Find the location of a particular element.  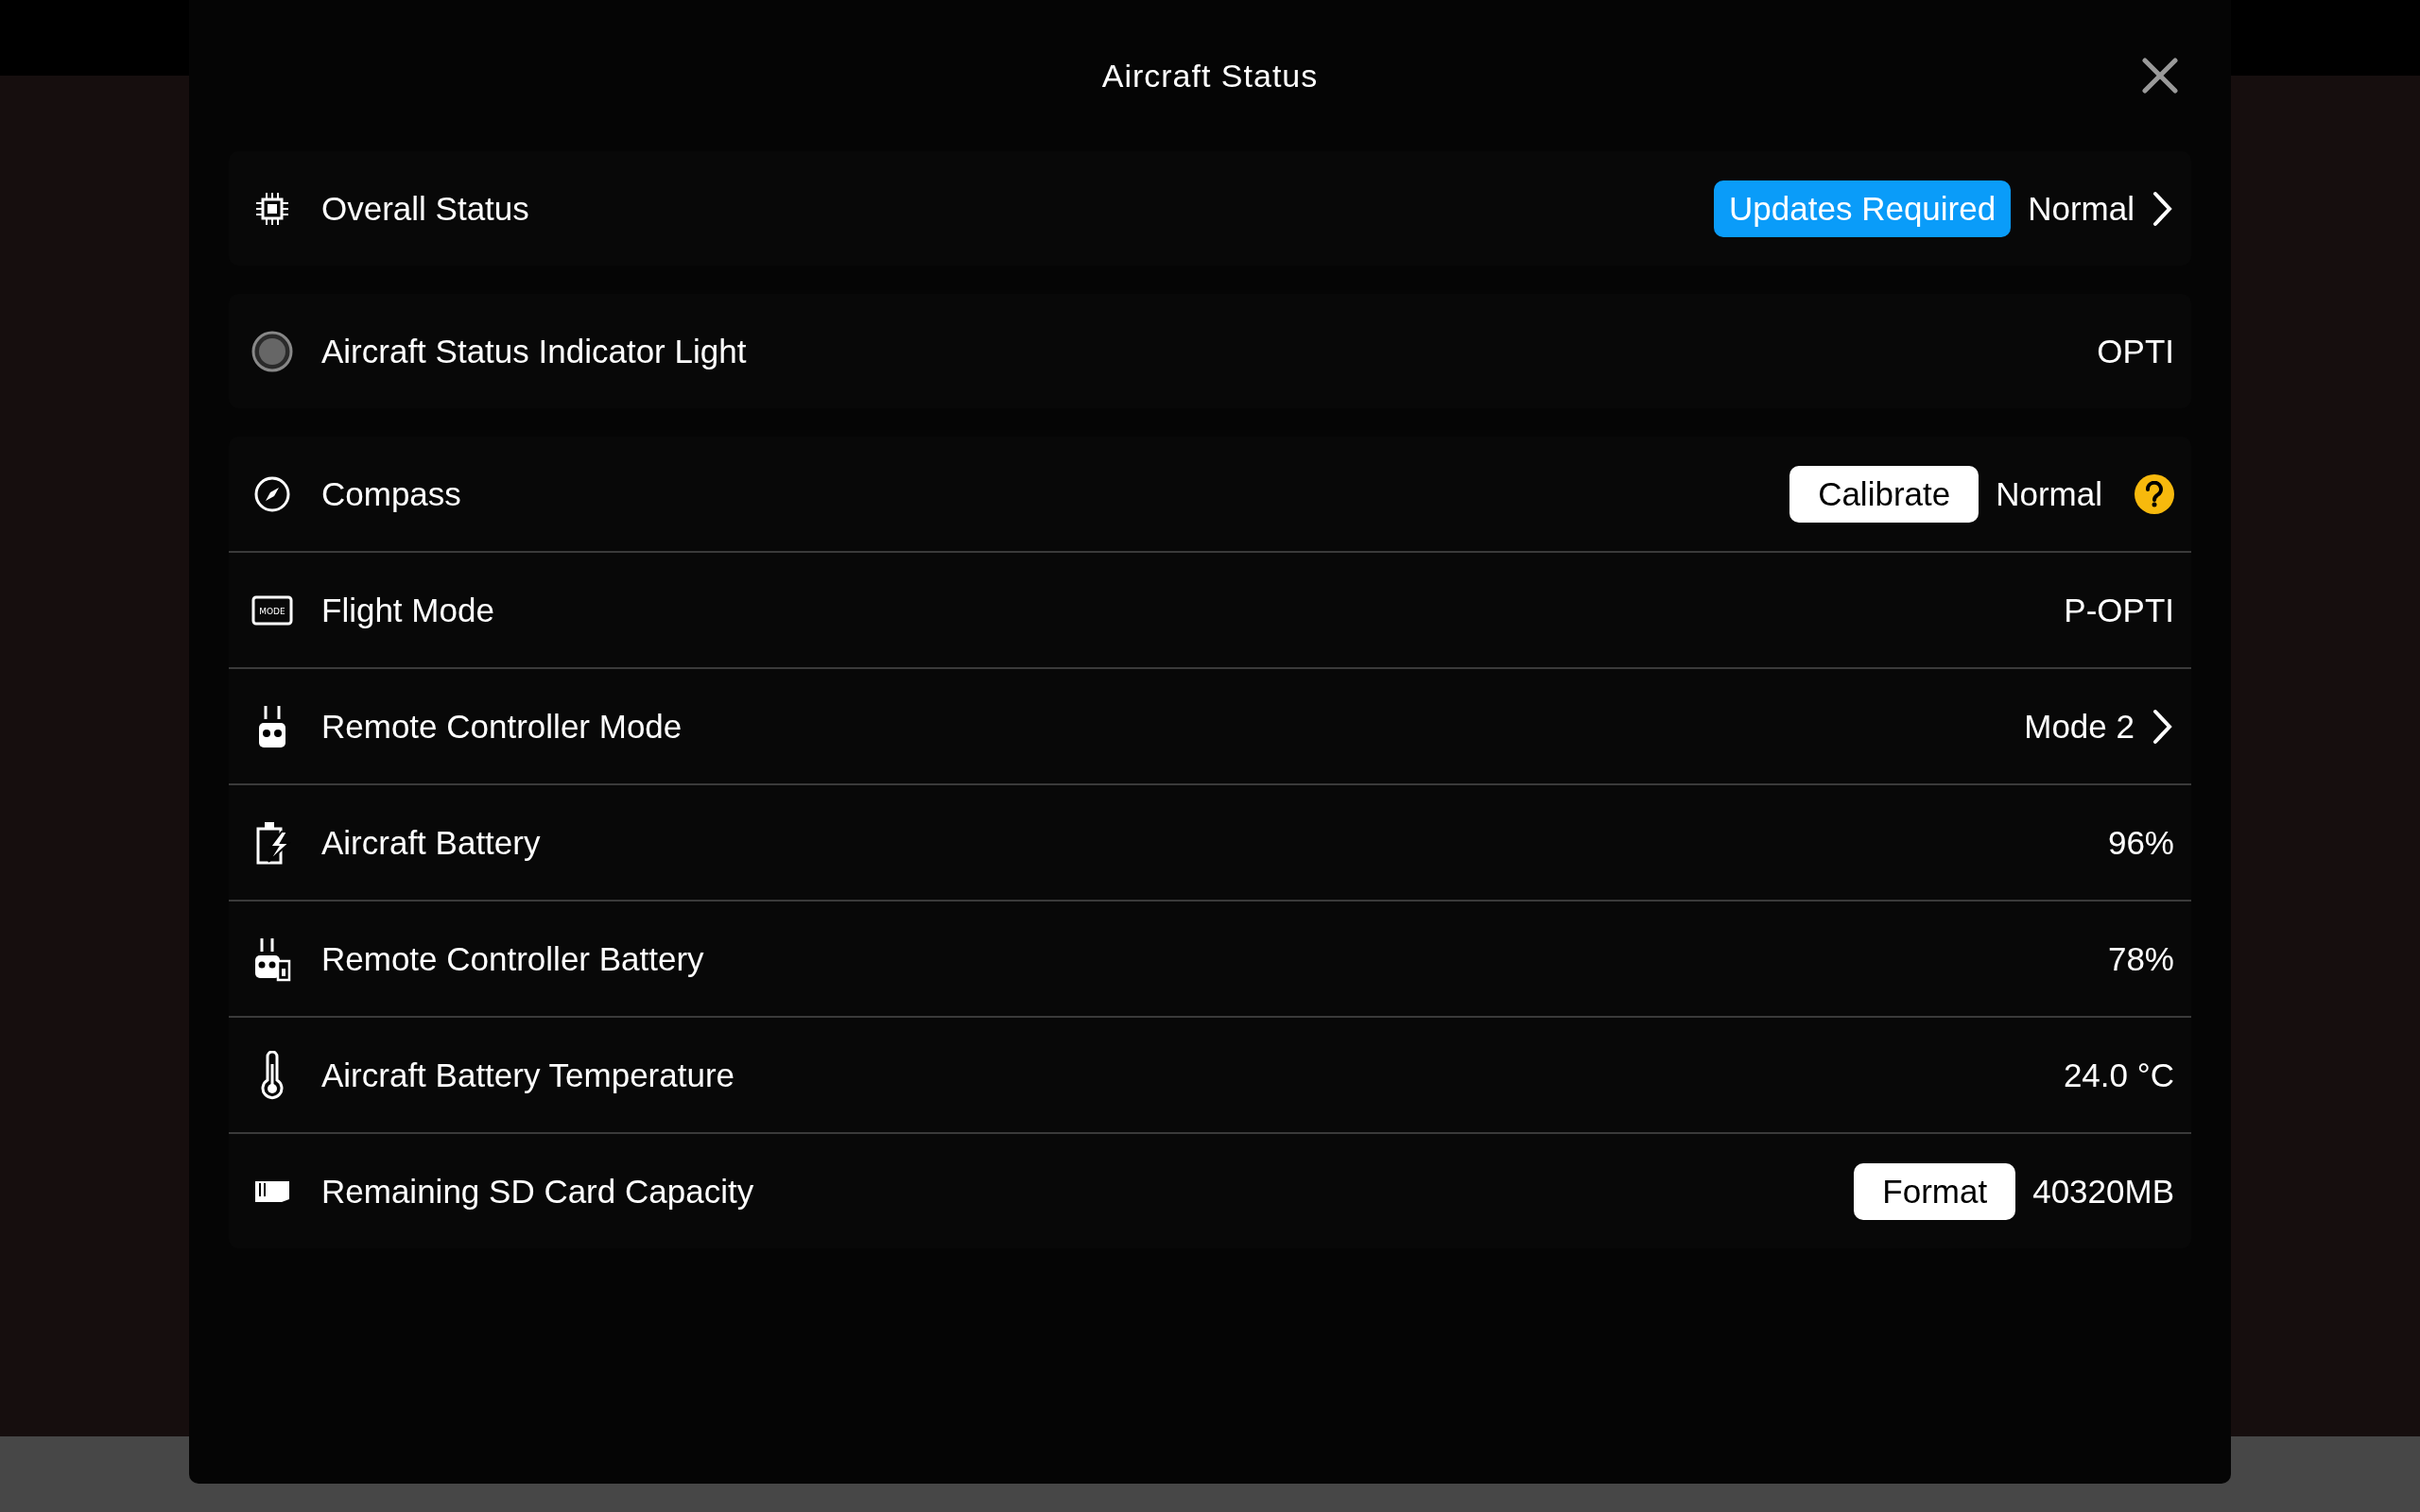

compass-icon is located at coordinates (272, 493).